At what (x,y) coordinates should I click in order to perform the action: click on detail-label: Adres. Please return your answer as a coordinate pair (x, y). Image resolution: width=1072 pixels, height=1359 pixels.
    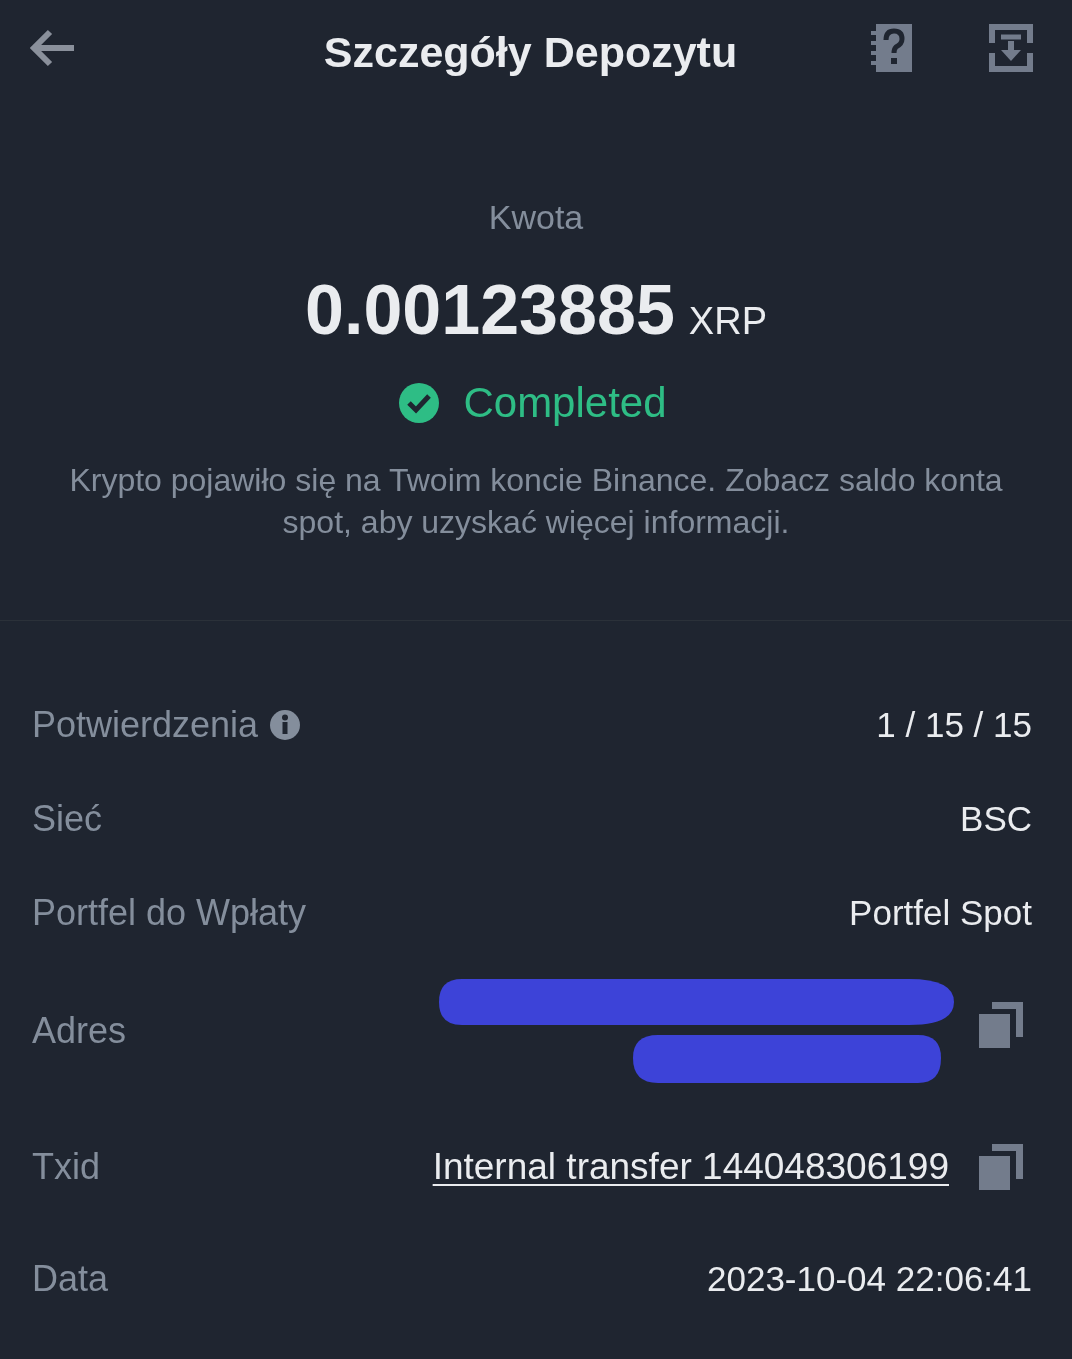
    Looking at the image, I should click on (79, 1031).